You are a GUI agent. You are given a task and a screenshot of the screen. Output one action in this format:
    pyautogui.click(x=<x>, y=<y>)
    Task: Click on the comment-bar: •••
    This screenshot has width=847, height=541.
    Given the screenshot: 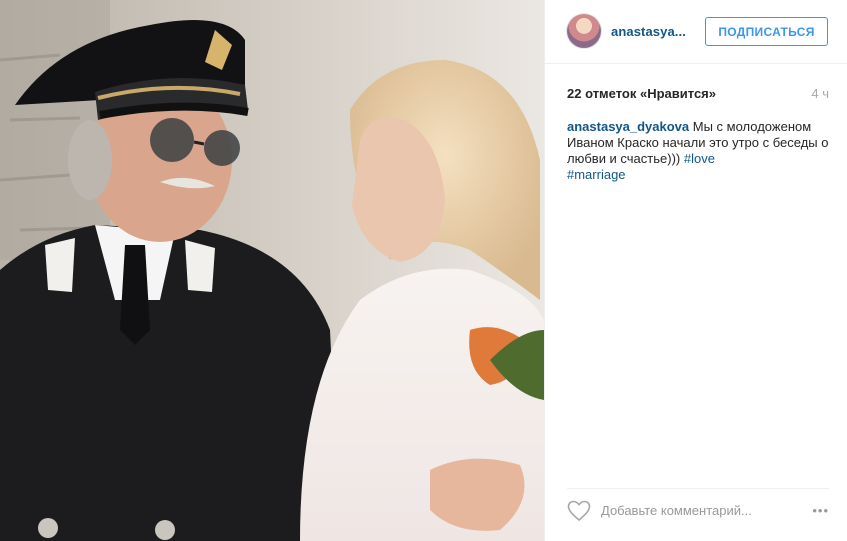 What is the action you would take?
    pyautogui.click(x=698, y=510)
    